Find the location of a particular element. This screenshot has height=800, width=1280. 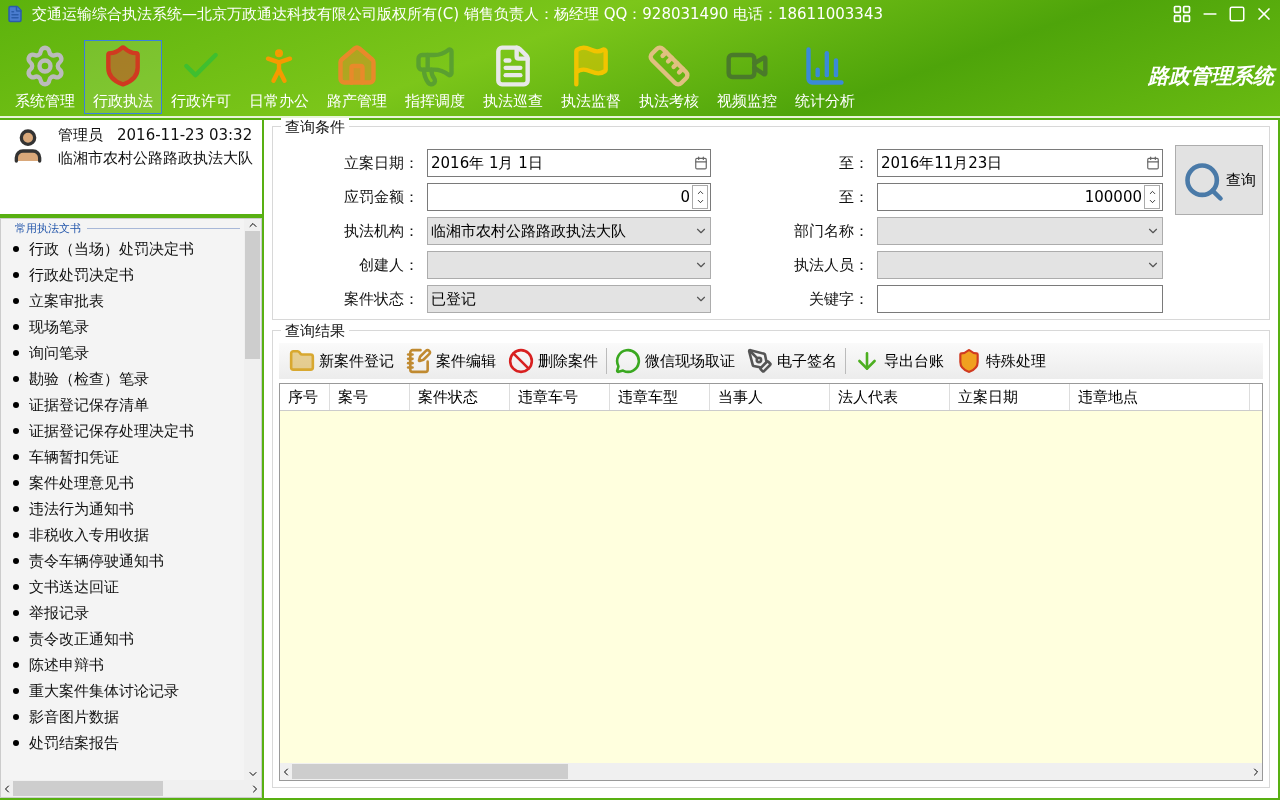

bar-chart-icon is located at coordinates (825, 66).